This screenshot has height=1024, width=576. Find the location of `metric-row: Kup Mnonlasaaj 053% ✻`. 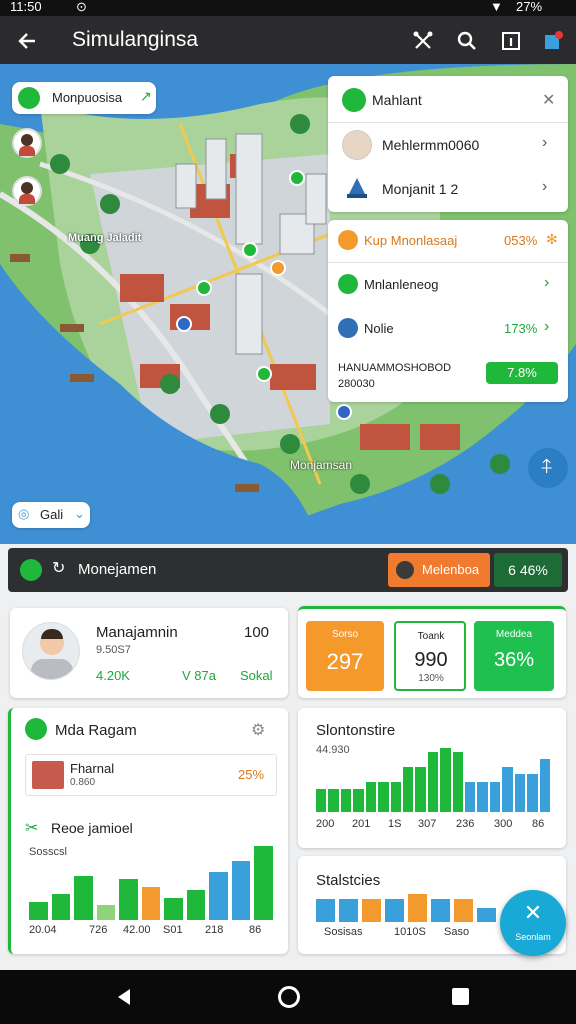

metric-row: Kup Mnonlasaaj 053% ✻ is located at coordinates (448, 241).